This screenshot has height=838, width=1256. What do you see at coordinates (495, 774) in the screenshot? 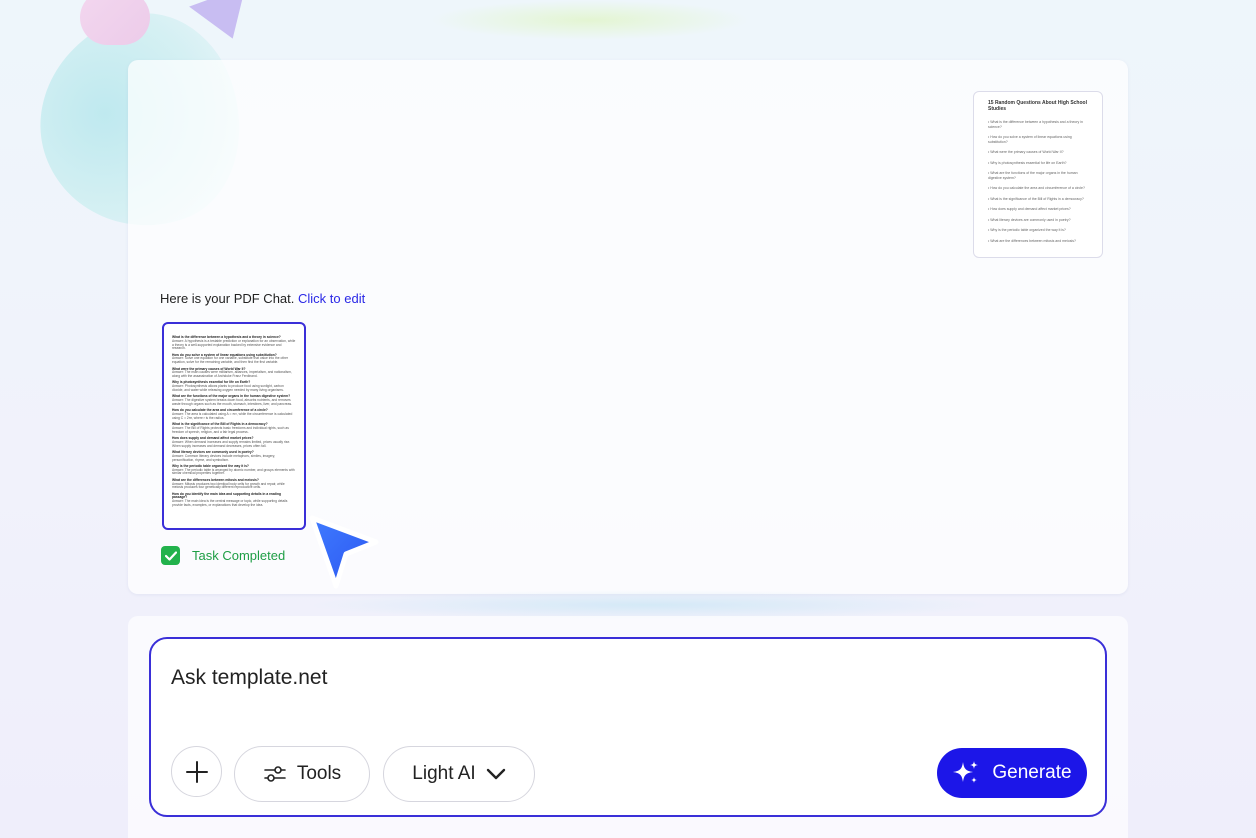
I see `chevron-down-icon` at bounding box center [495, 774].